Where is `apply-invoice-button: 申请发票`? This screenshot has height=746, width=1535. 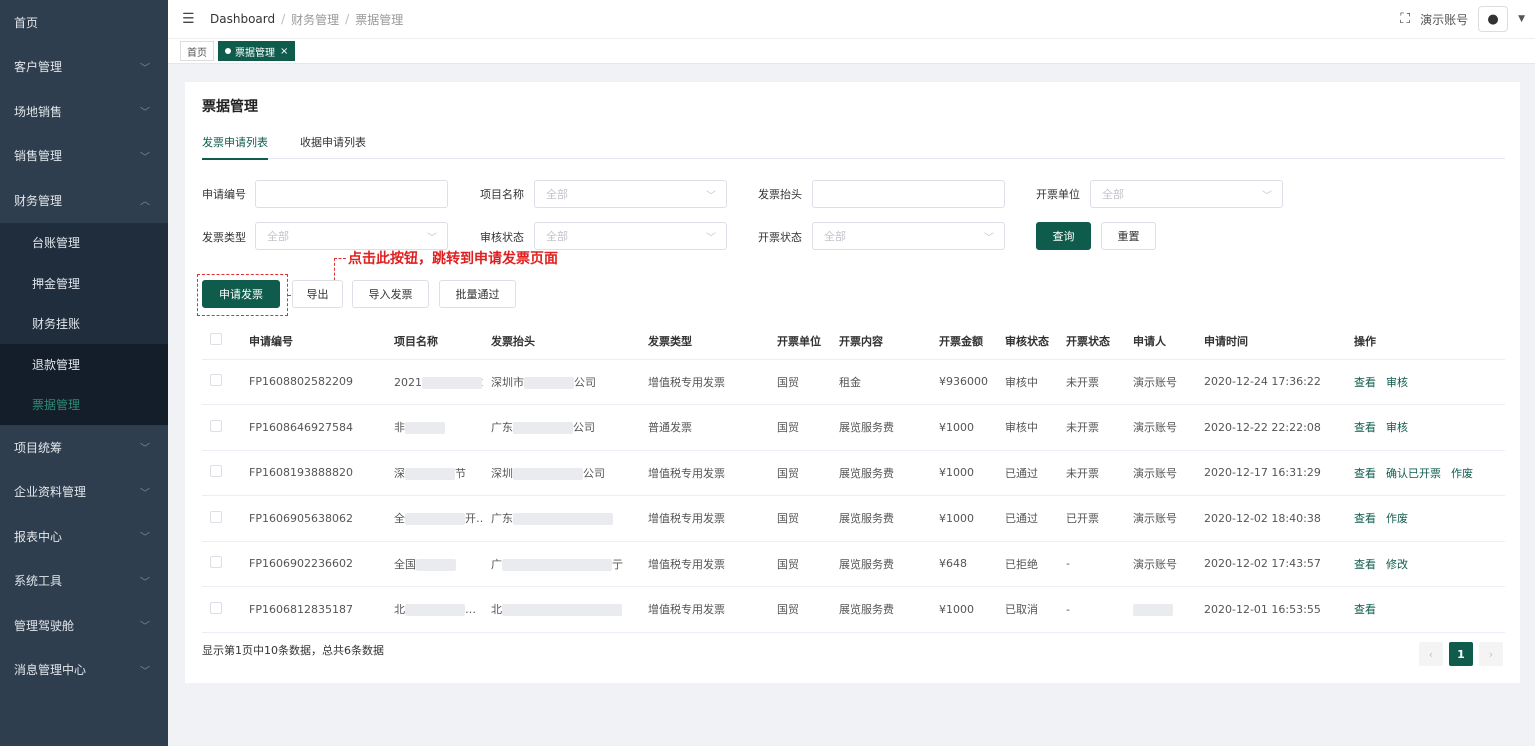
apply-invoice-button: 申请发票 is located at coordinates (241, 294).